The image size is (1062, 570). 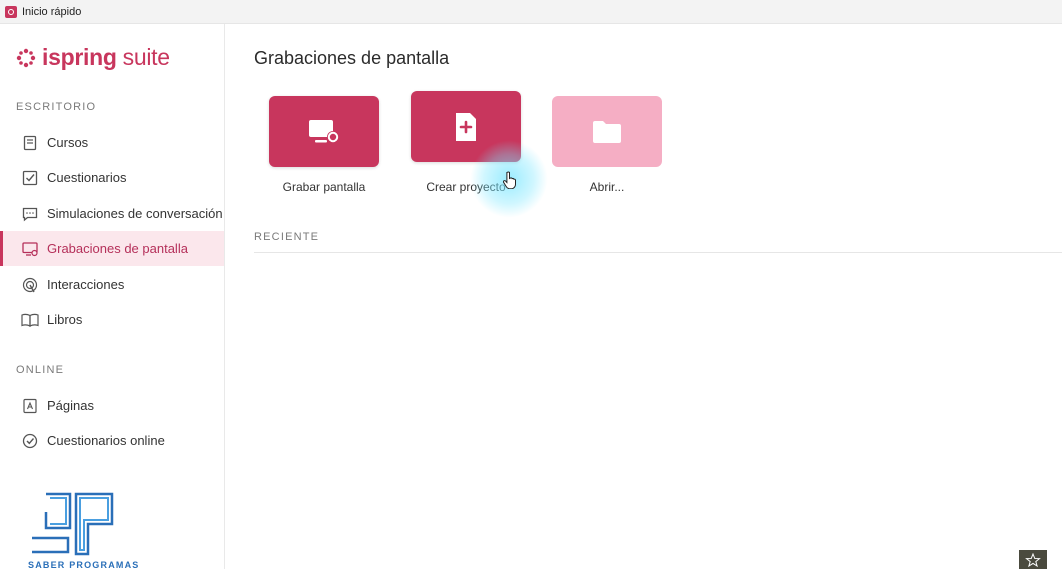 I want to click on sidebar-item-interacciones: Interacciones, so click(x=112, y=284).